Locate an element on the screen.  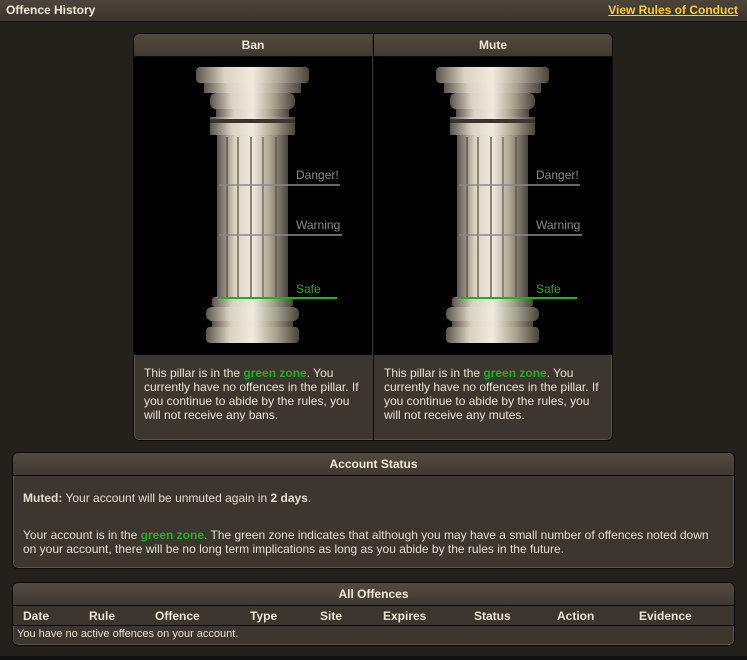
header-bar: Offence History View Rules of Conduct is located at coordinates (373, 11).